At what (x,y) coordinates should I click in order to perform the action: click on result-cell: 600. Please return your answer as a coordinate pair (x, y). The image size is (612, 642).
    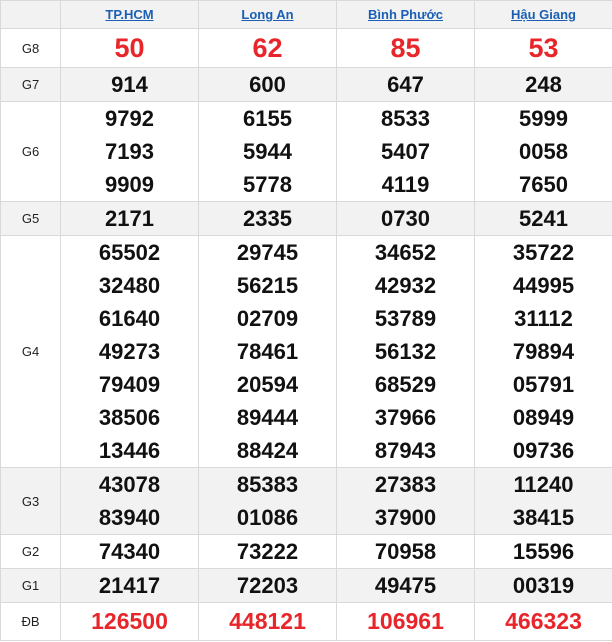
    Looking at the image, I should click on (267, 84).